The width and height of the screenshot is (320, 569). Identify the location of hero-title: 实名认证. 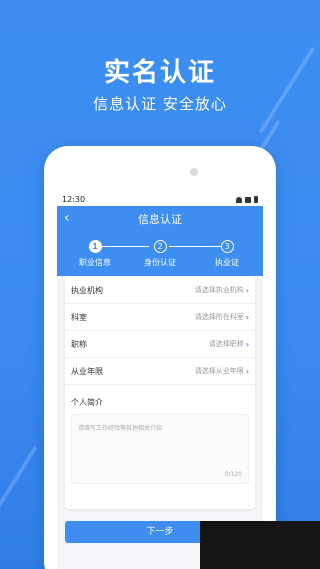
(159, 73).